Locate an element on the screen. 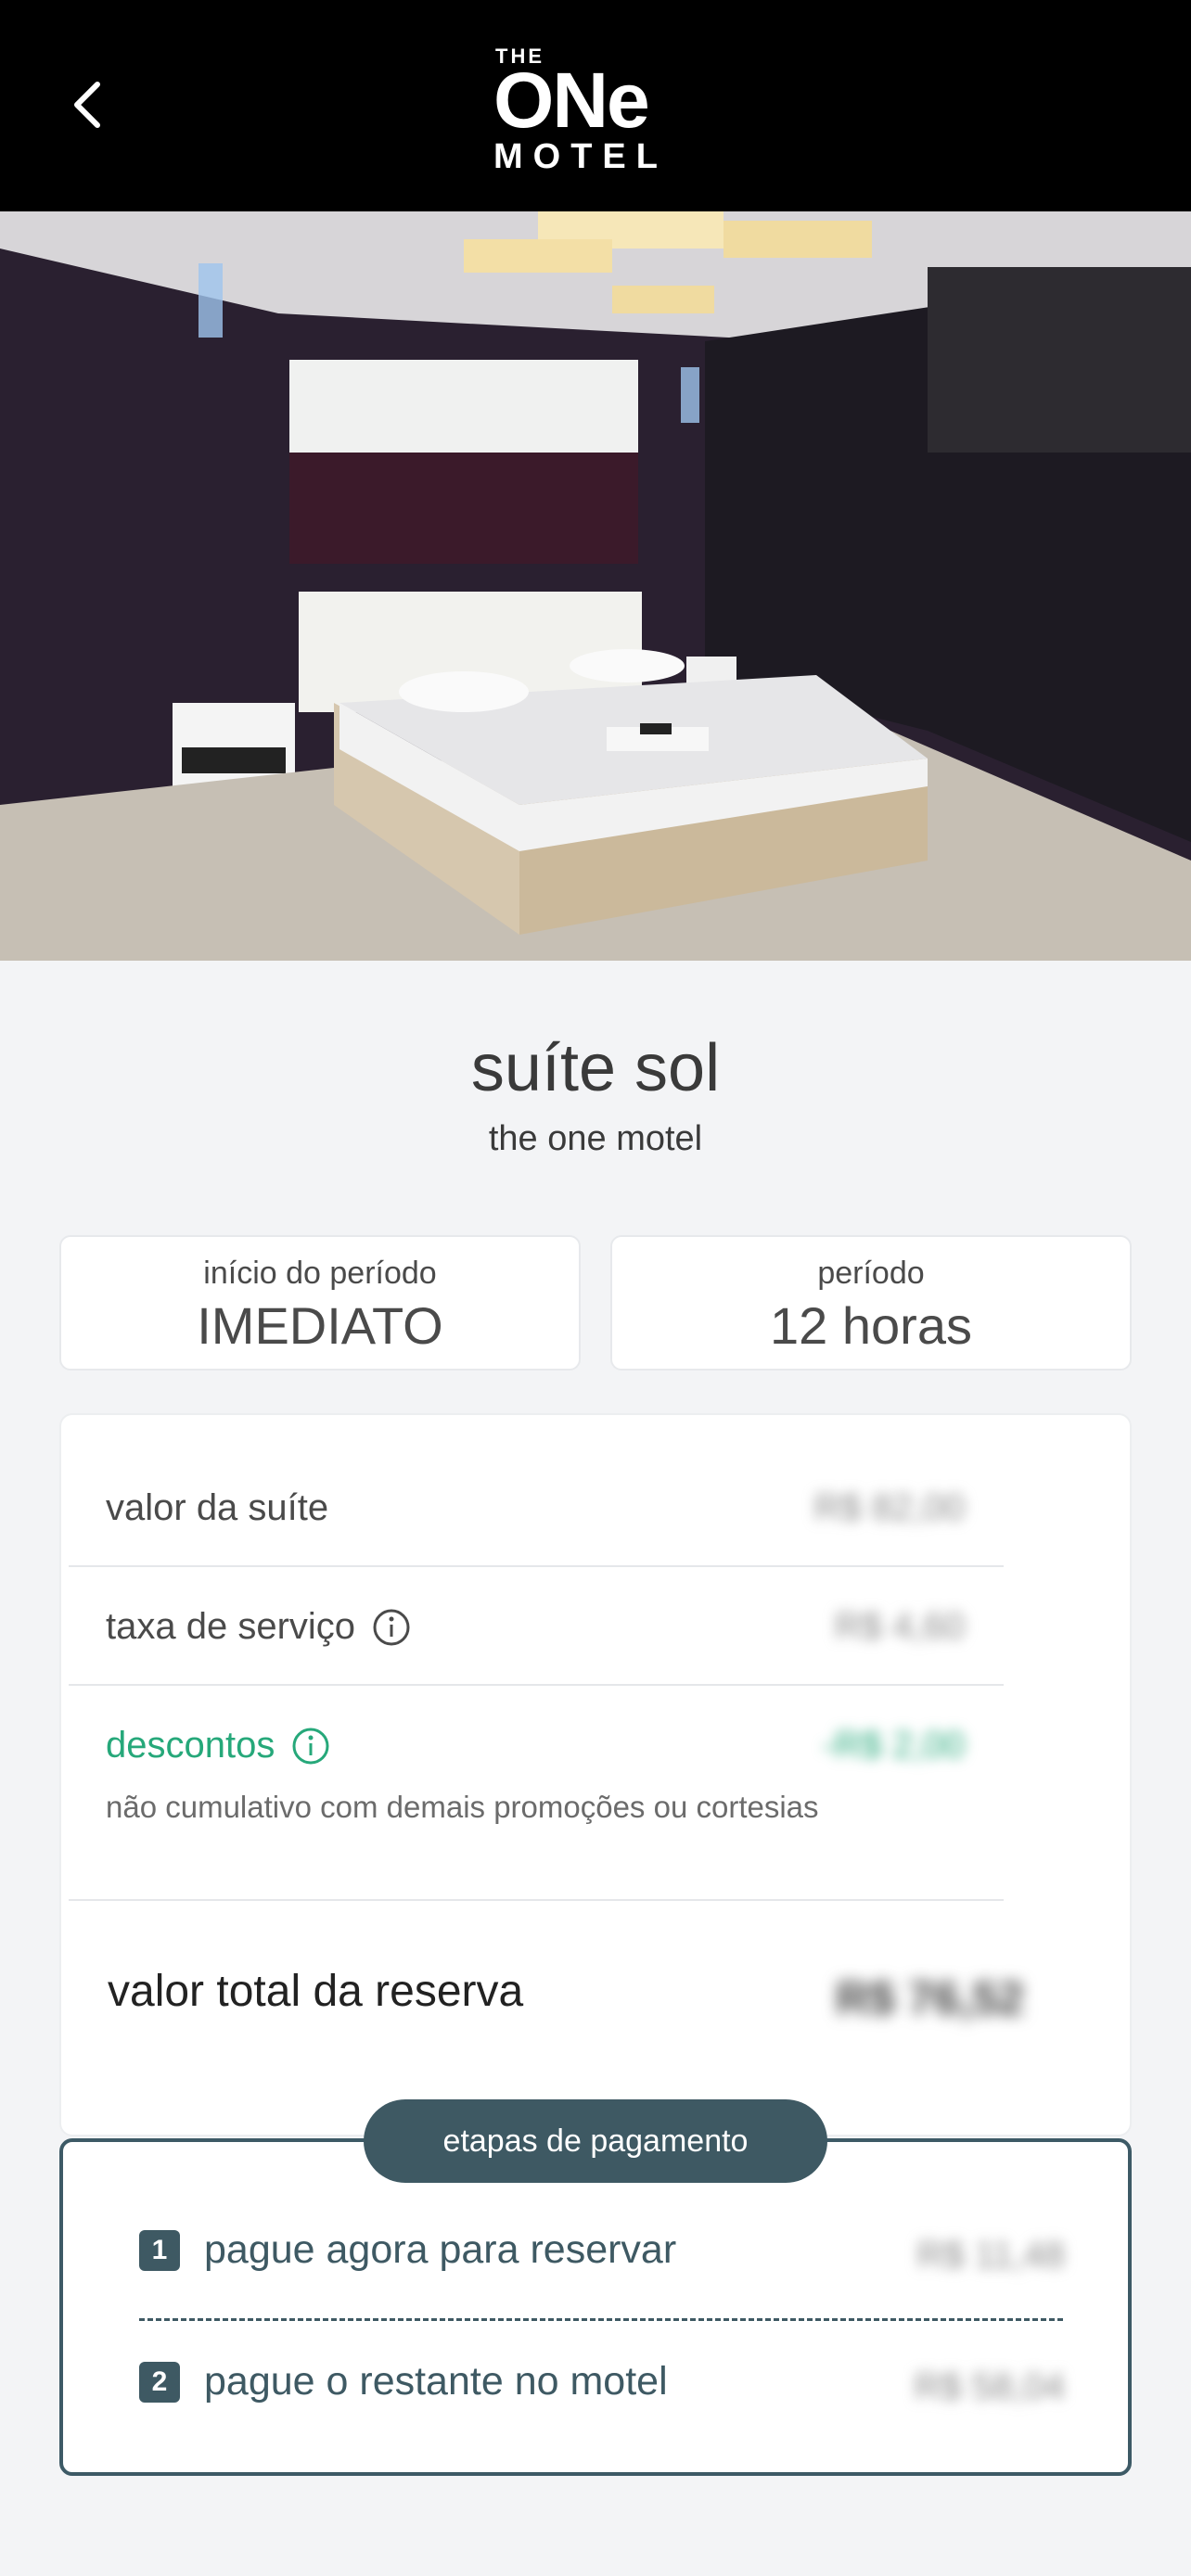 The image size is (1191, 2576). header-bar: THE ONe MOTEL is located at coordinates (595, 105).